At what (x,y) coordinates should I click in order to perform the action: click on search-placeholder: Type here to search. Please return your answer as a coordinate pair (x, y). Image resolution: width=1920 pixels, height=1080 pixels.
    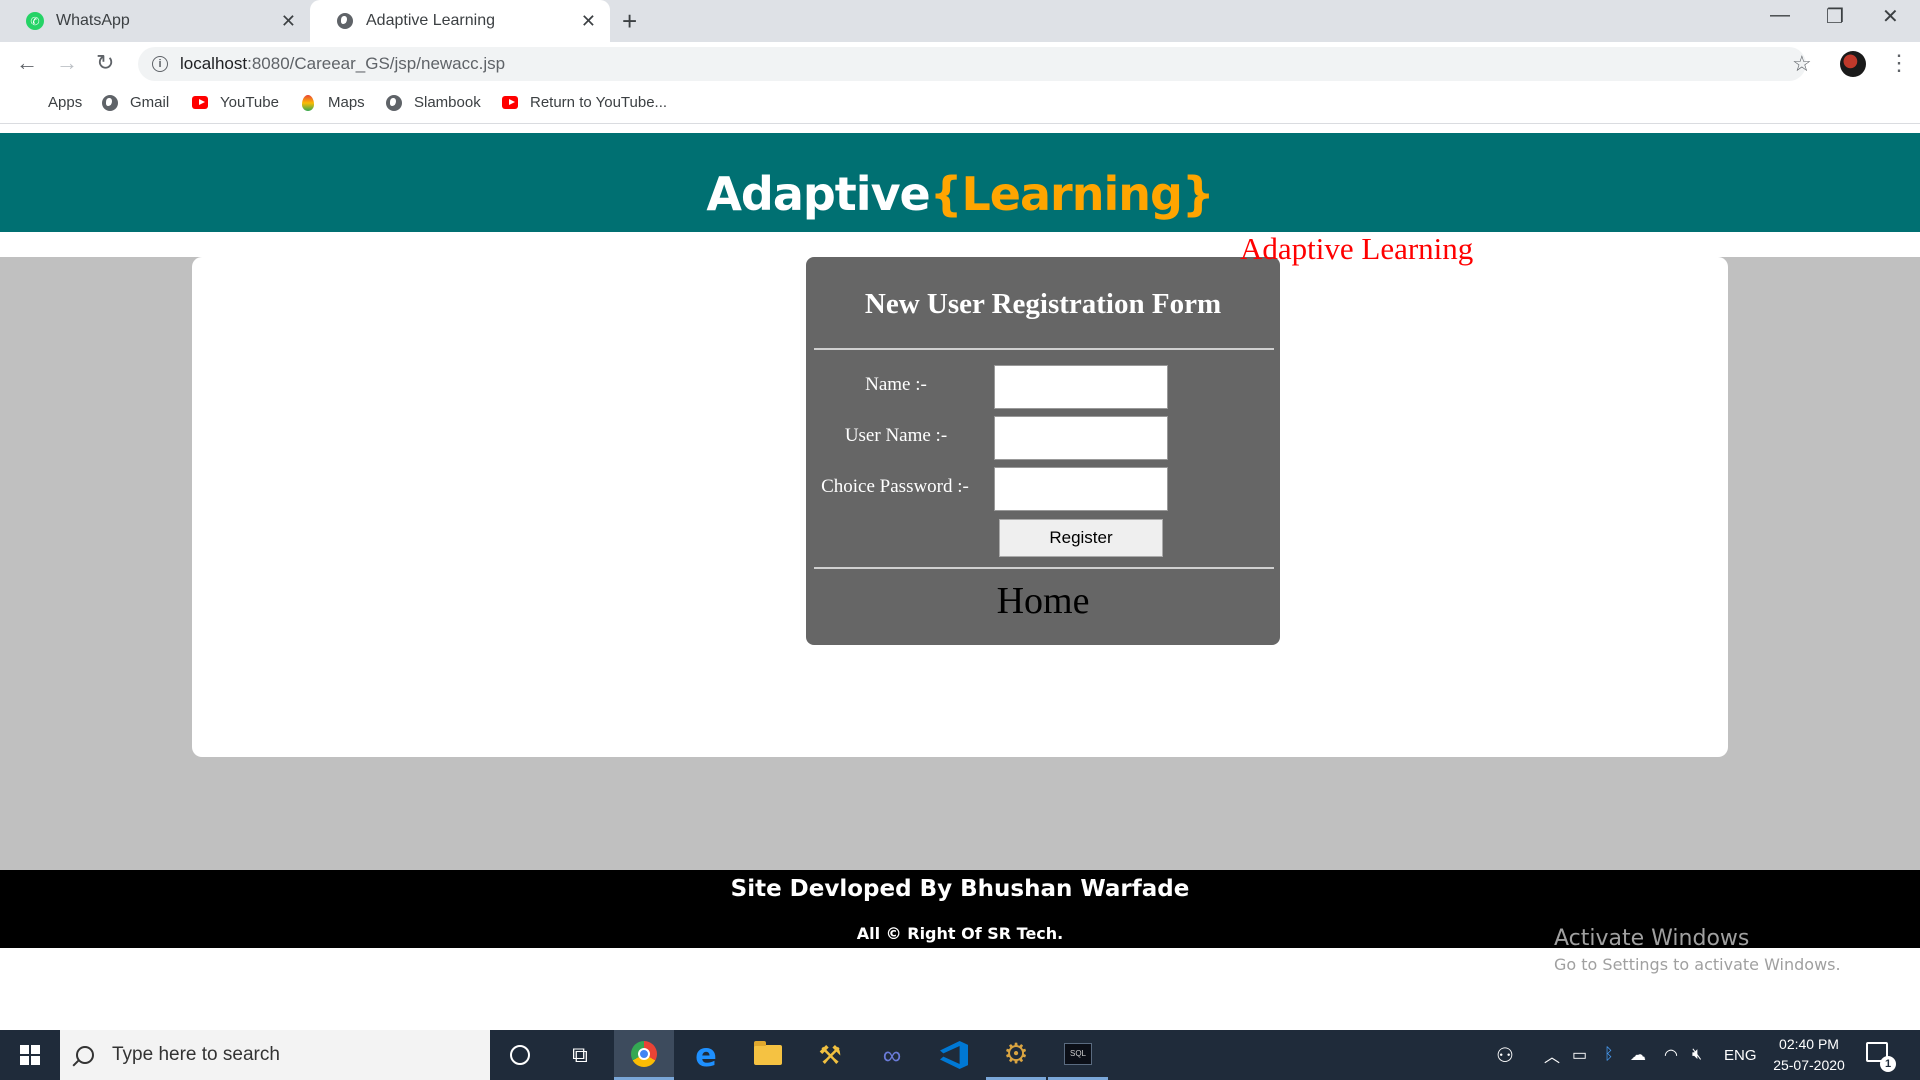
    Looking at the image, I should click on (196, 1054).